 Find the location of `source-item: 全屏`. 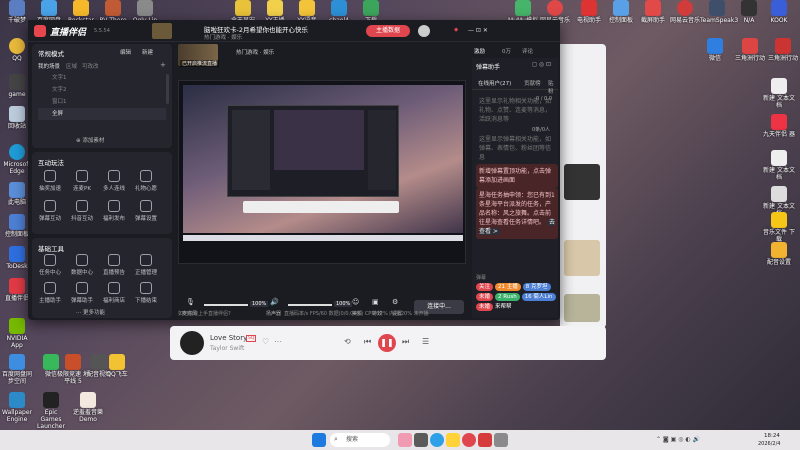

source-item: 全屏 is located at coordinates (102, 114).